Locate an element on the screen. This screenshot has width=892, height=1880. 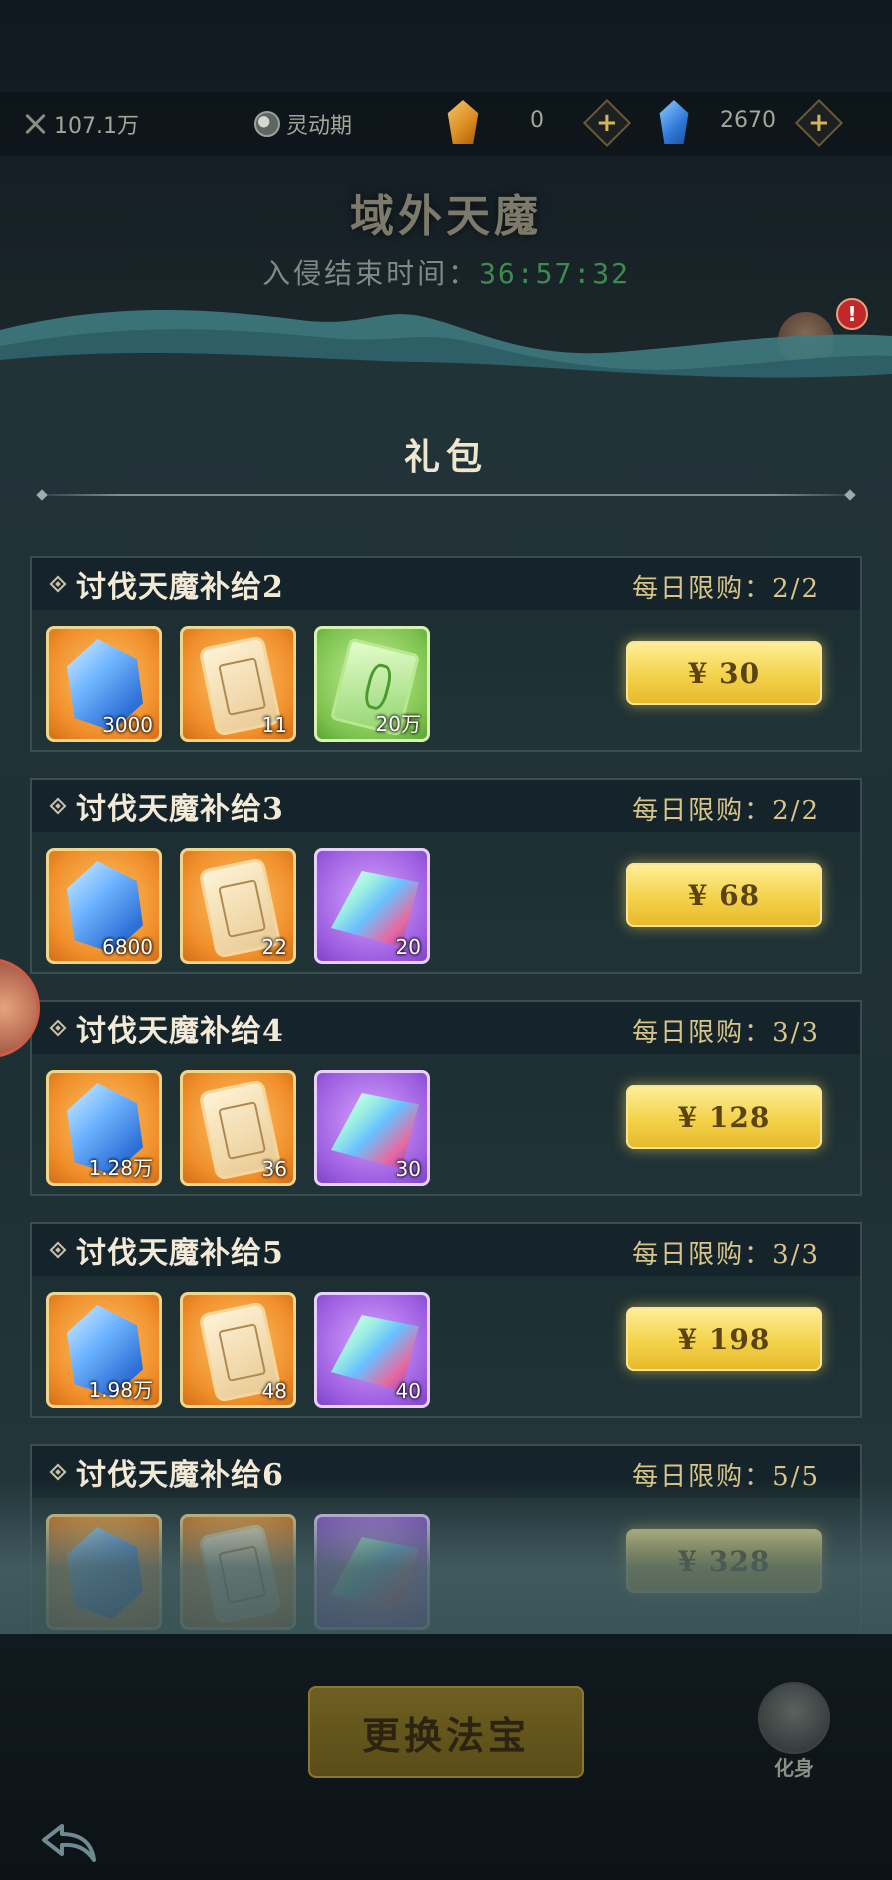
reward-item: 1.98万 is located at coordinates (104, 1350).